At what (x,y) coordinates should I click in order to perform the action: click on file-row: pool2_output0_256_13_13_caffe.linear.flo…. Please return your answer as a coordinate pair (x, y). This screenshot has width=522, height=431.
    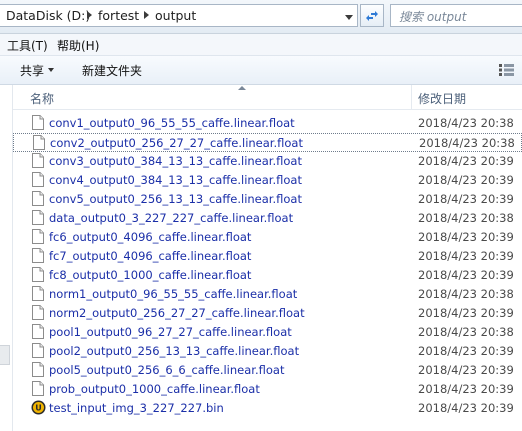
    Looking at the image, I should click on (267, 351).